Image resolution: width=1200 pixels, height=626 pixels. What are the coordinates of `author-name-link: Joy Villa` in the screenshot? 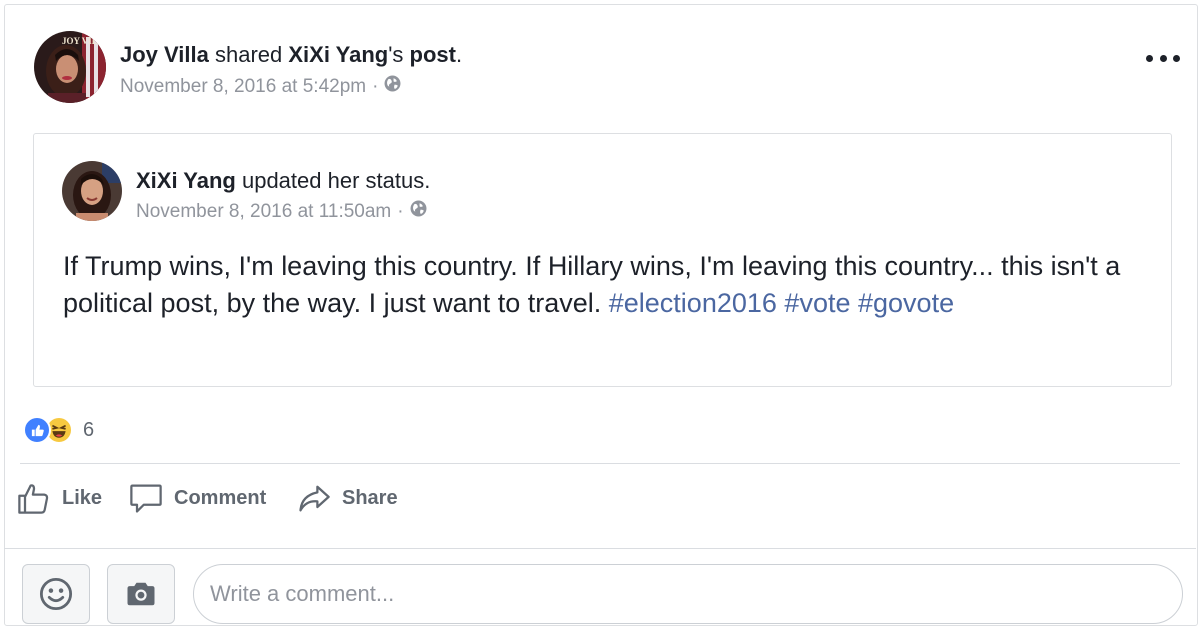 It's located at (164, 54).